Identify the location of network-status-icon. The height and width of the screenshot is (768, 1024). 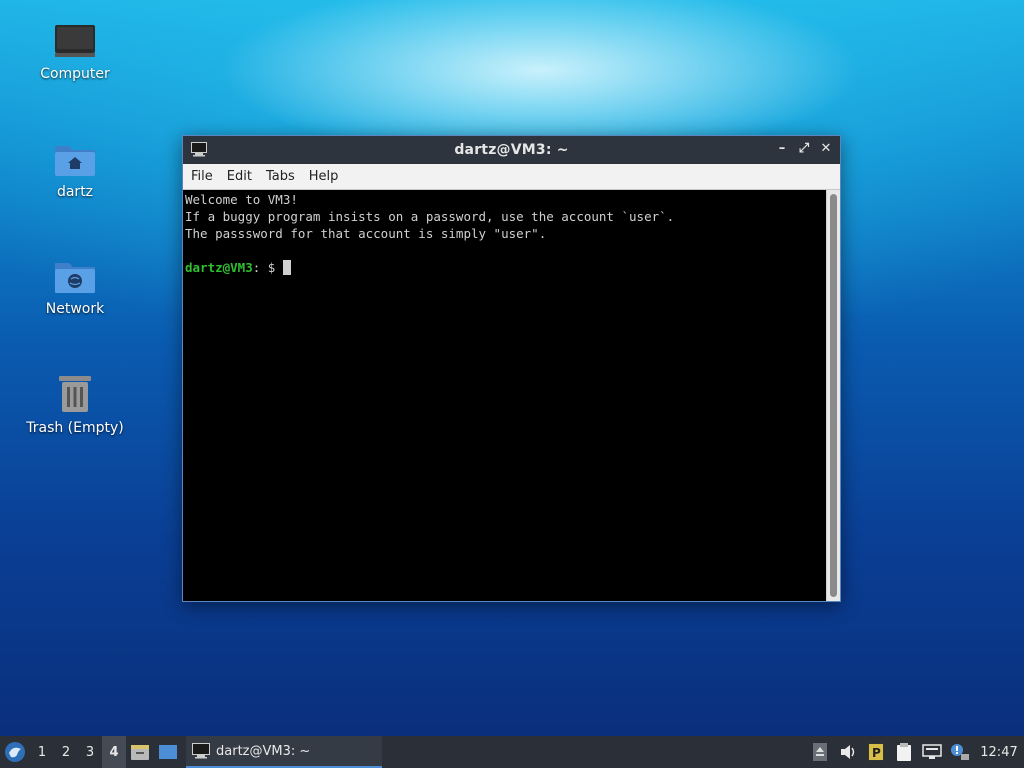
(932, 752).